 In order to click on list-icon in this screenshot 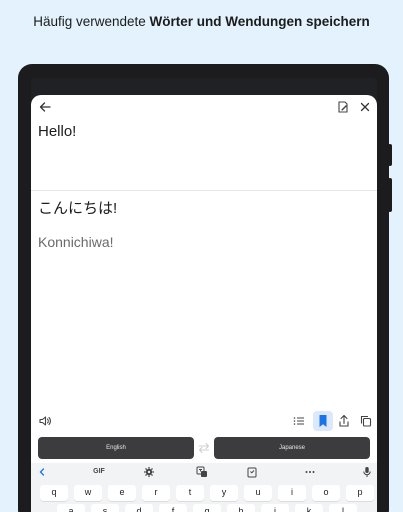, I will do `click(299, 421)`.